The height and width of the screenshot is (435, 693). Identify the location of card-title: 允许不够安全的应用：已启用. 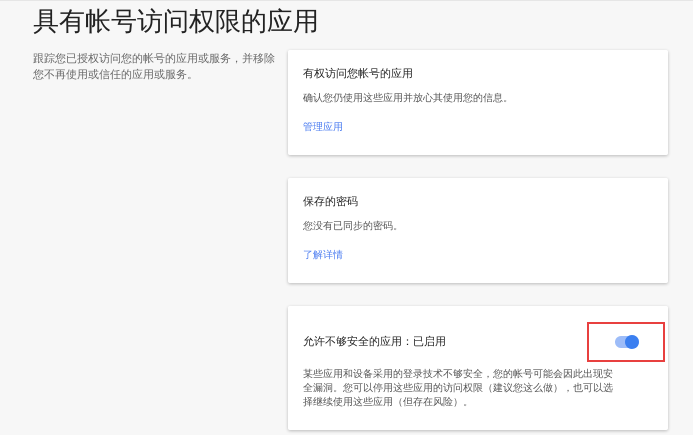
(374, 342).